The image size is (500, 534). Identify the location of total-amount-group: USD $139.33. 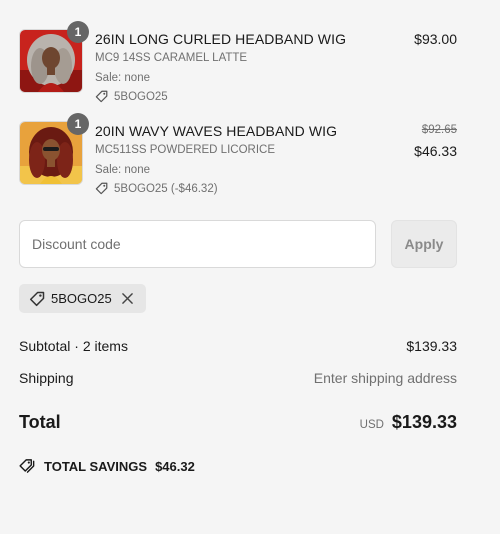
(408, 422).